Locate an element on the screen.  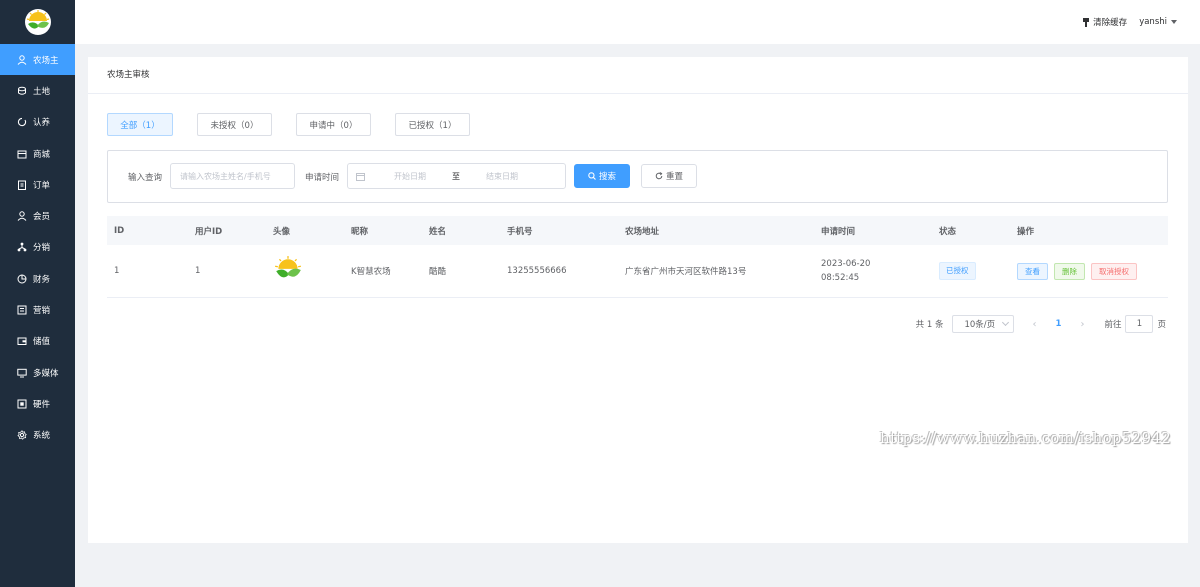
member-icon is located at coordinates (22, 216).